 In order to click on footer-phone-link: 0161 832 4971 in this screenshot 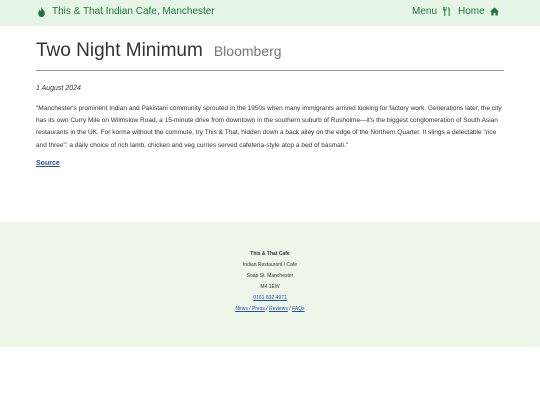, I will do `click(270, 298)`.